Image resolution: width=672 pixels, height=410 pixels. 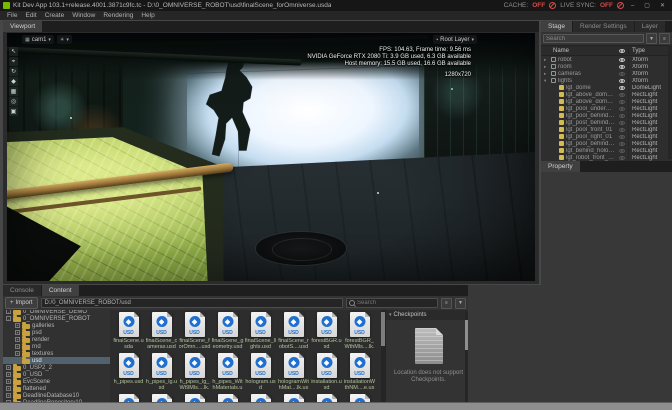 What do you see at coordinates (83, 15) in the screenshot?
I see `menu-item-window: Window` at bounding box center [83, 15].